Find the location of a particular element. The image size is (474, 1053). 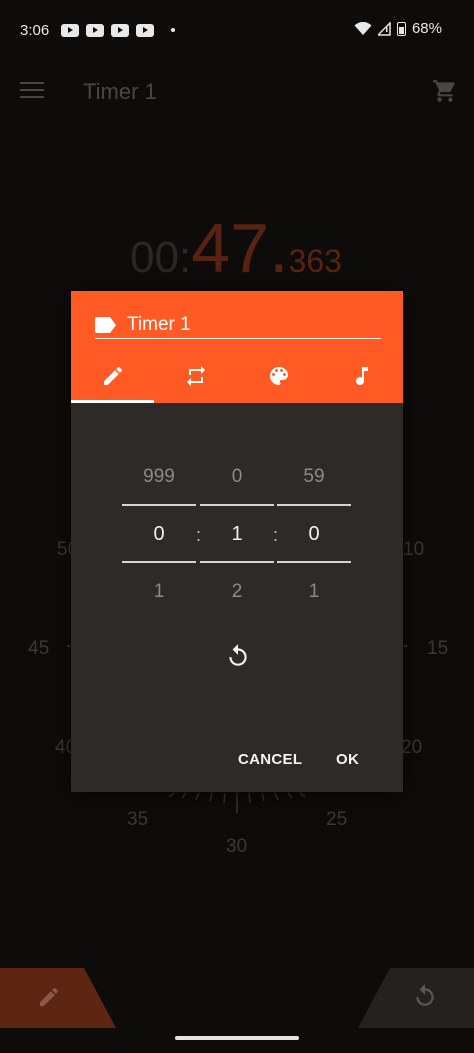

minutes-next-value: 2 is located at coordinates (237, 592).